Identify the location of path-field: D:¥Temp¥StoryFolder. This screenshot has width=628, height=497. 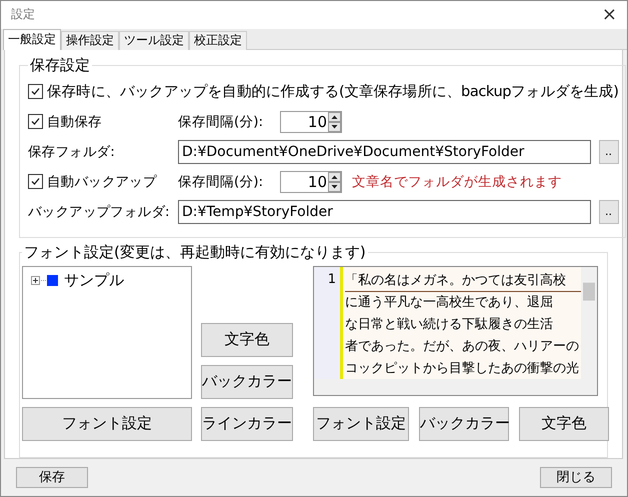
(384, 212).